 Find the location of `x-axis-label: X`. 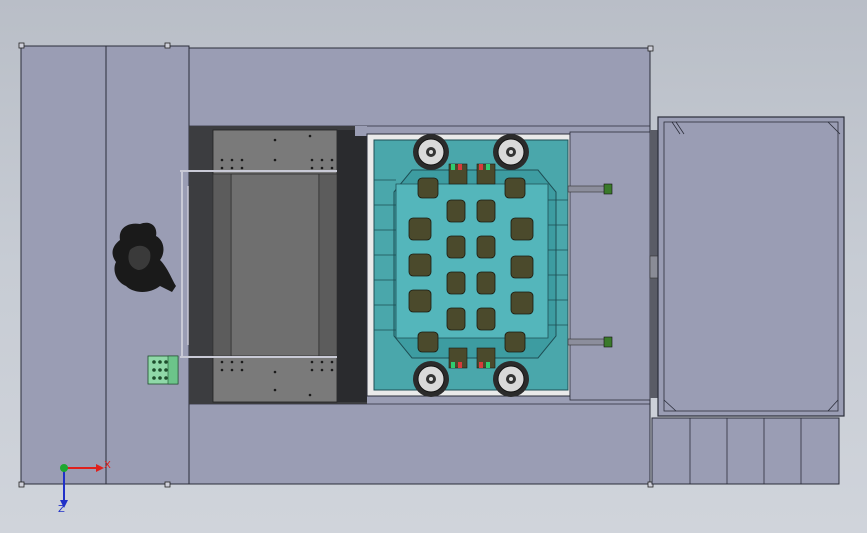

x-axis-label: X is located at coordinates (107, 465).